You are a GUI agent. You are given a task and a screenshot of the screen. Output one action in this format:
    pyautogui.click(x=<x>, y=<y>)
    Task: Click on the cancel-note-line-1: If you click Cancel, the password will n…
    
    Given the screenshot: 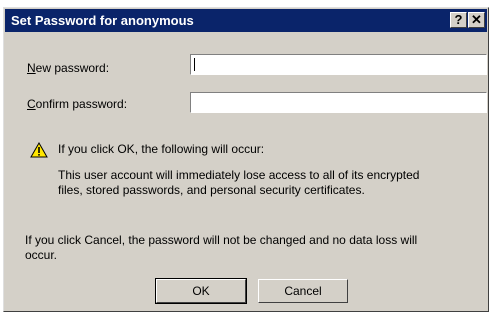 What is the action you would take?
    pyautogui.click(x=221, y=240)
    